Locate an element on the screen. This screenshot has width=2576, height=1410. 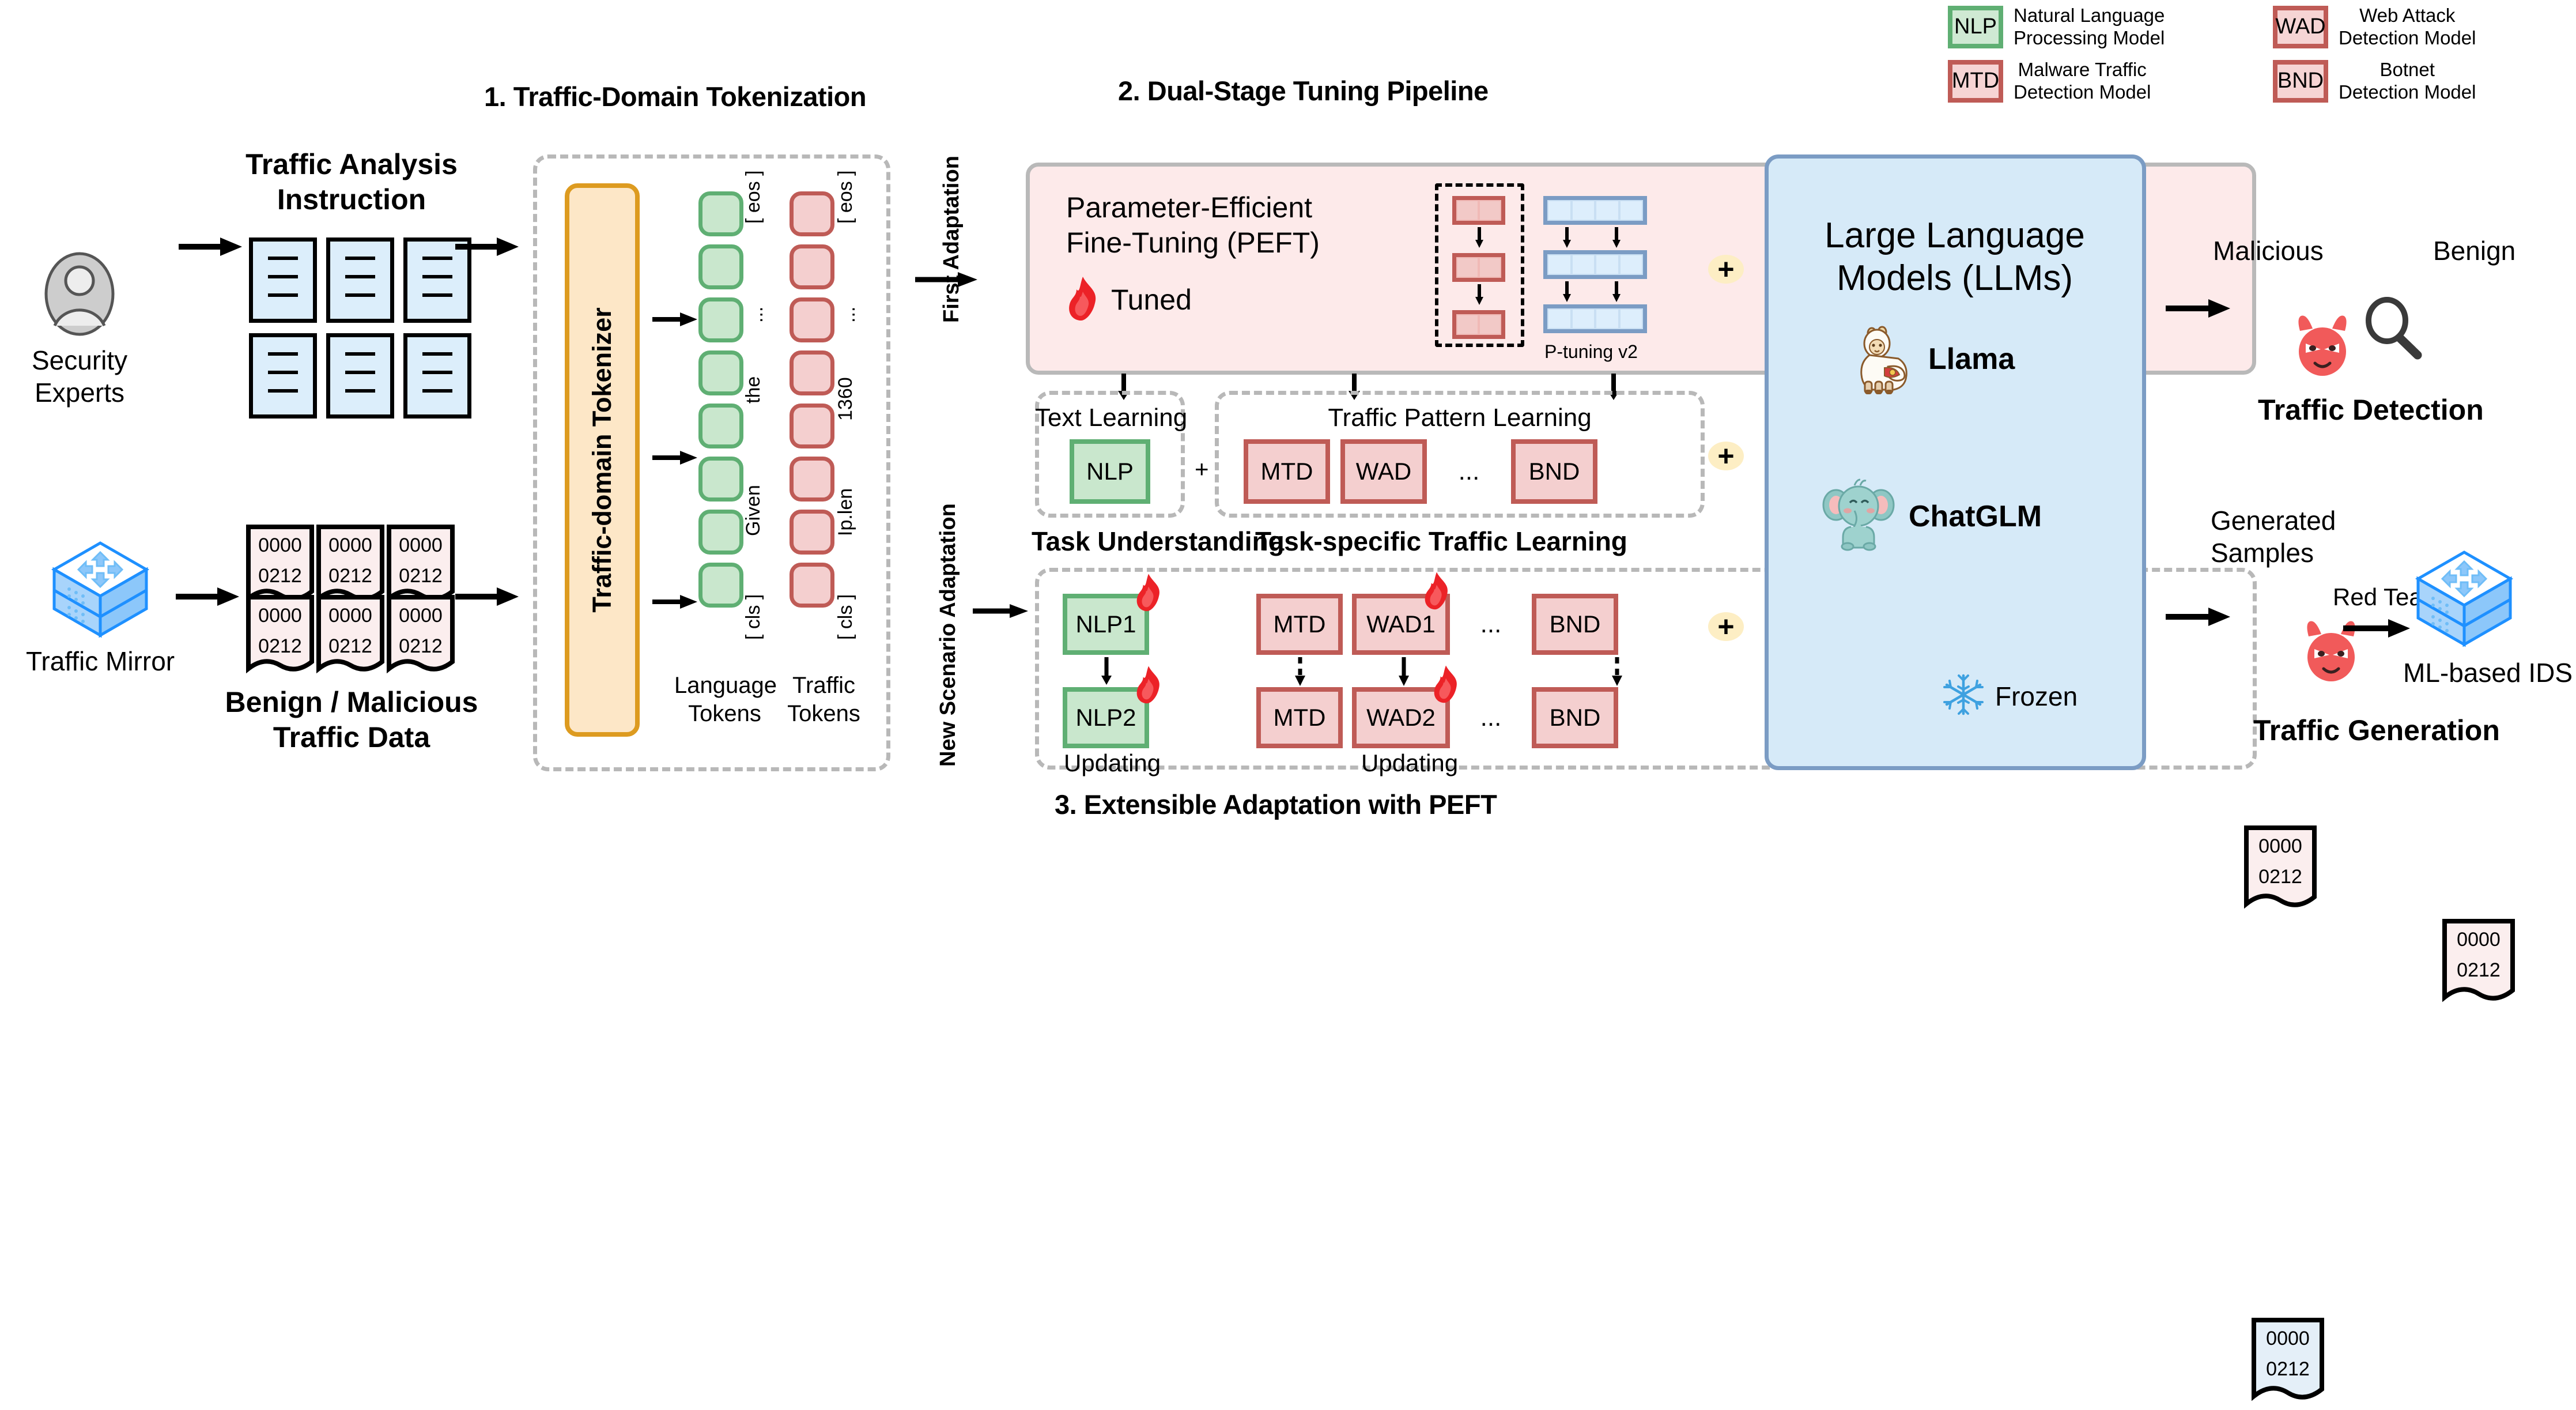
arrow-llm-to-detection is located at coordinates (2198, 310).